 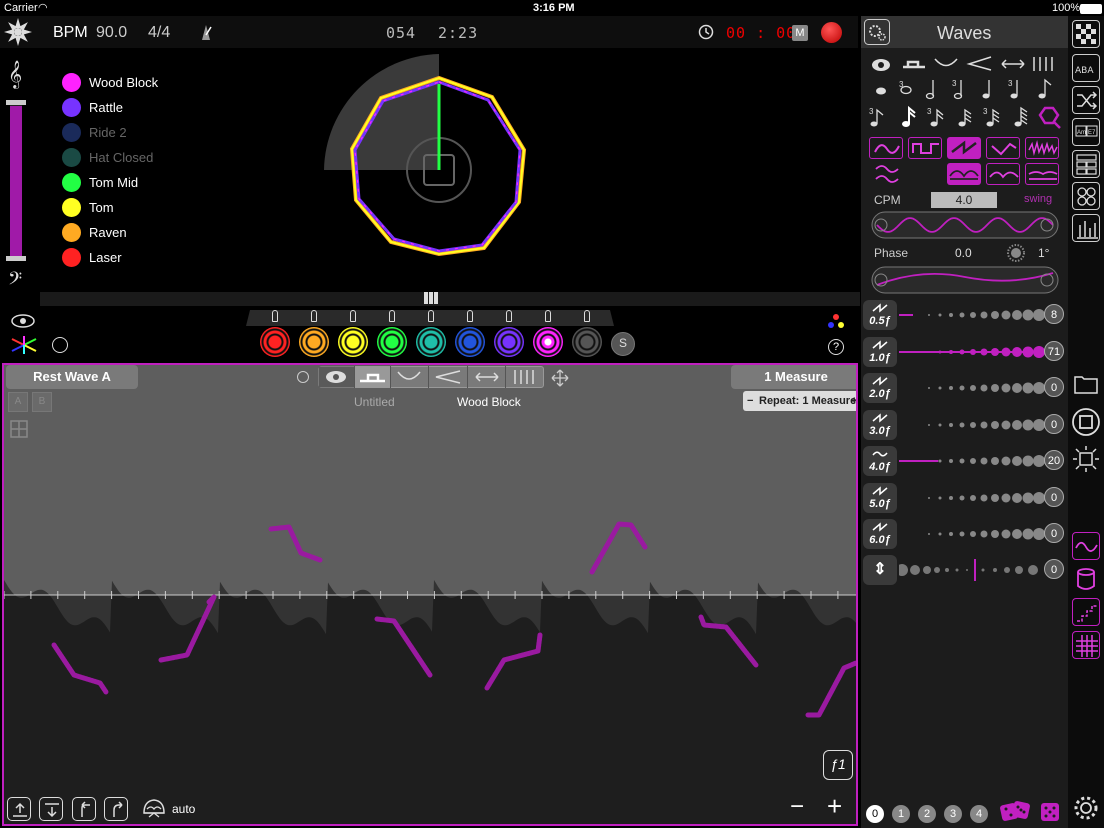 What do you see at coordinates (92, 257) in the screenshot?
I see `legend-item: Laser` at bounding box center [92, 257].